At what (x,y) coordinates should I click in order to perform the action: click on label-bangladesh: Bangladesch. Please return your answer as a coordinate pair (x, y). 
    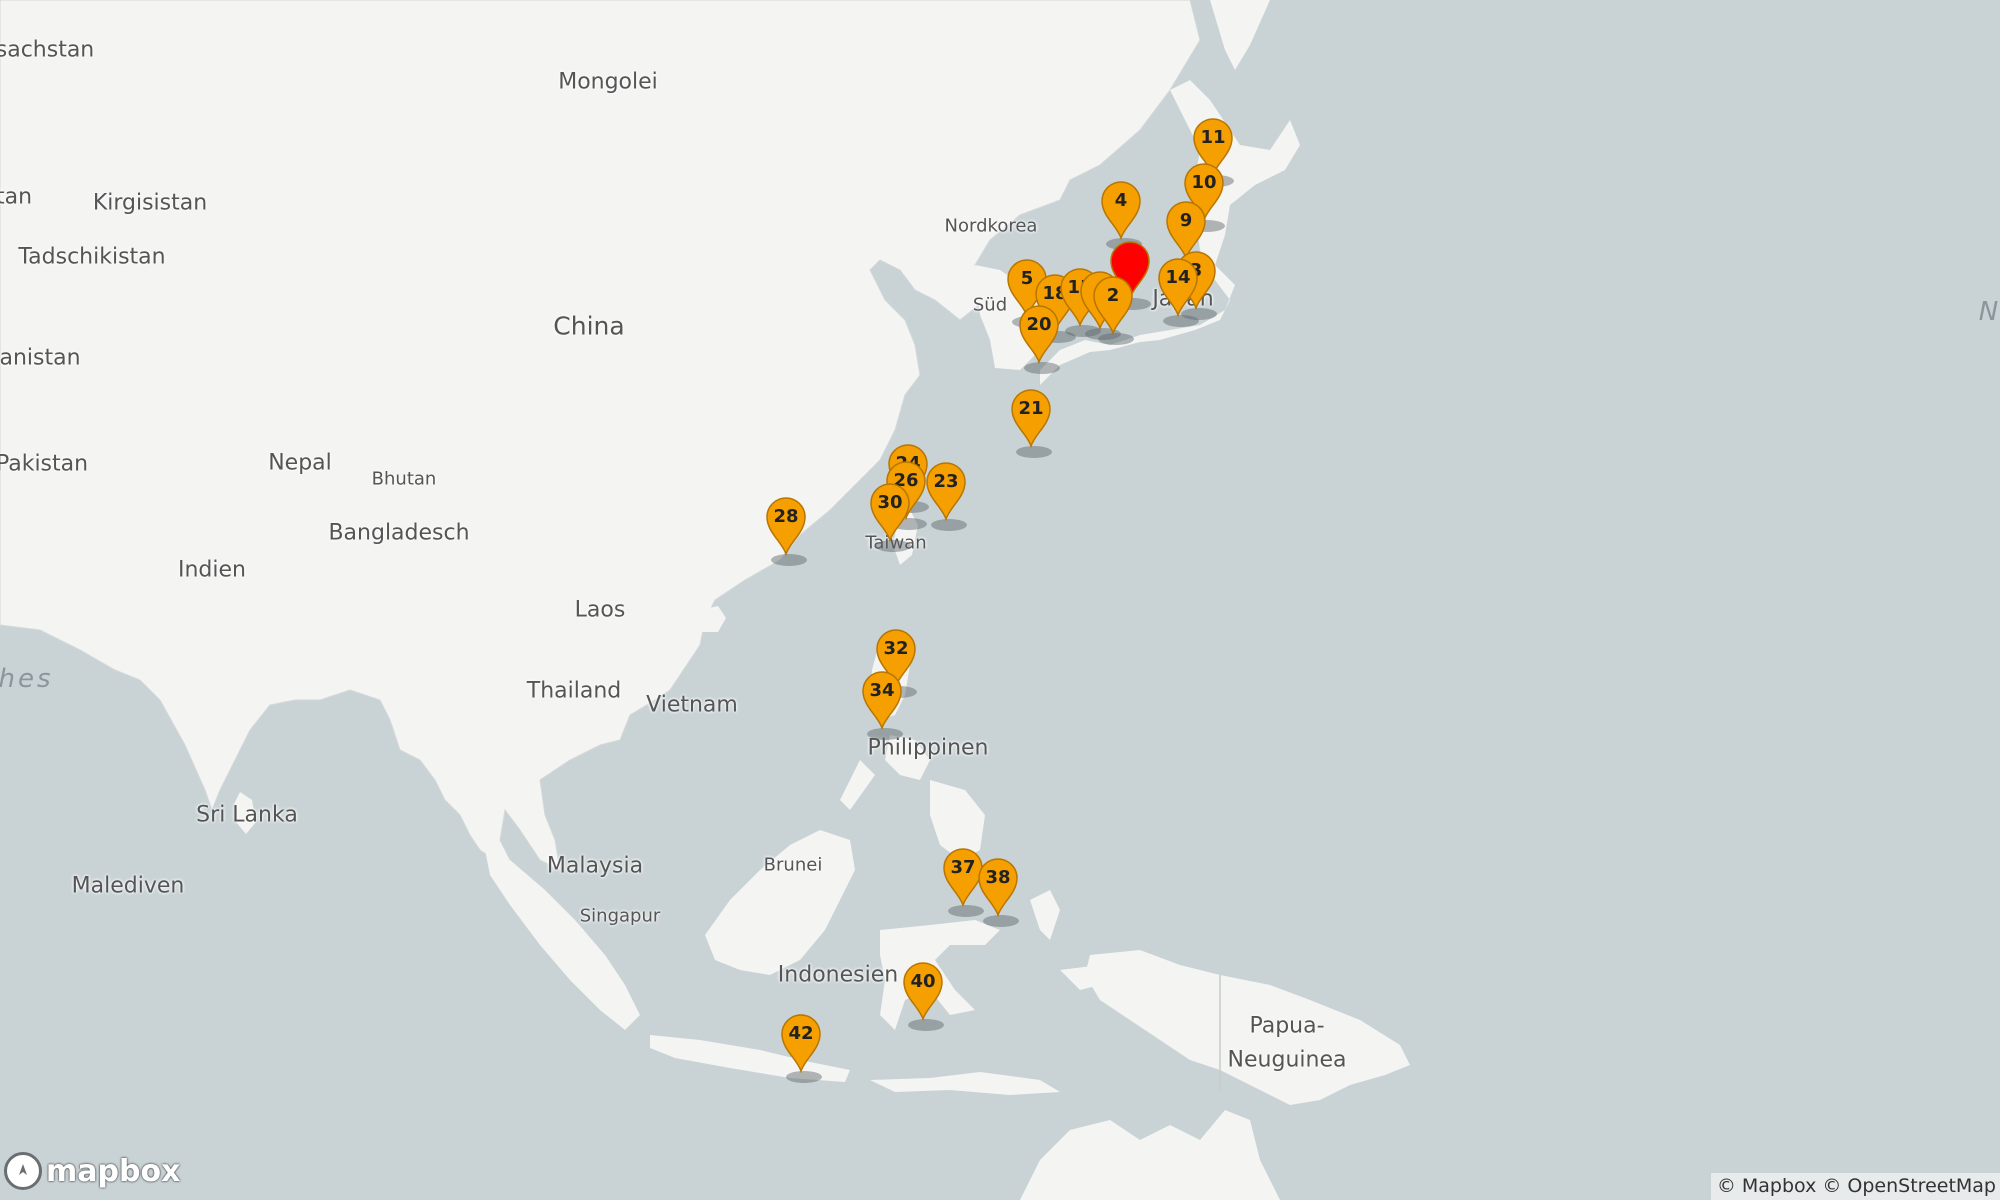
    Looking at the image, I should click on (399, 533).